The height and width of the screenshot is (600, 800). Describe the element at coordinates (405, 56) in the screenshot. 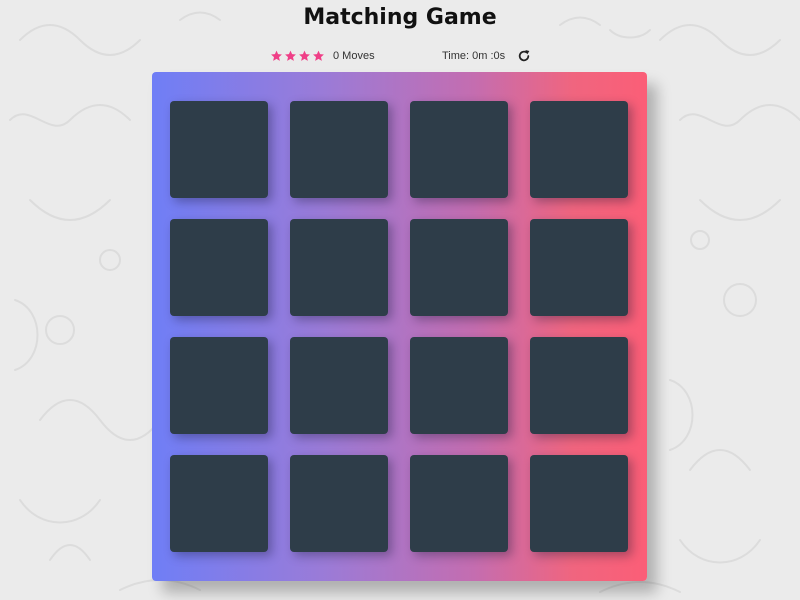

I see `score-panel: 0 Moves Time: 0m :0s` at that location.